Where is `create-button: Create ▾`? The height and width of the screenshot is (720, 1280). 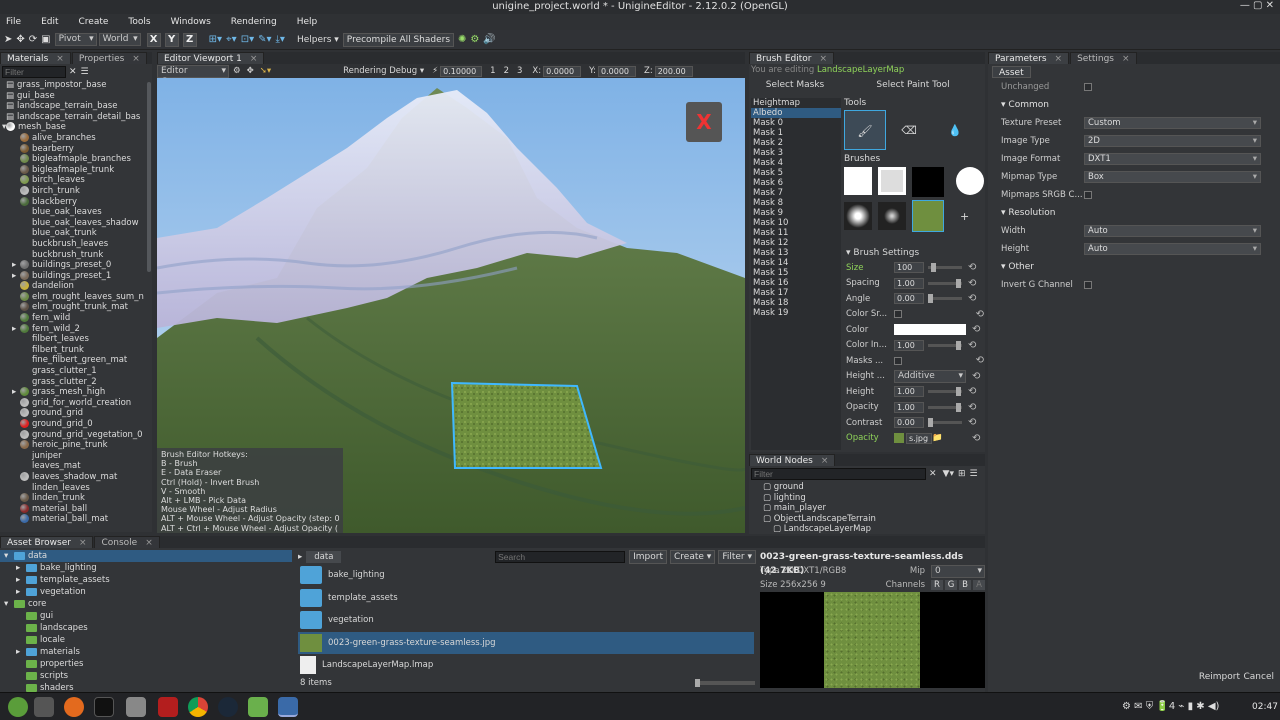
create-button: Create ▾ is located at coordinates (693, 557).